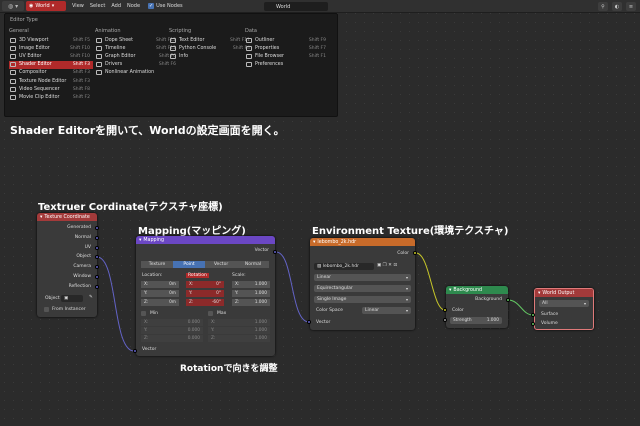  What do you see at coordinates (137, 40) in the screenshot?
I see `editor-type-item: Dope Sheet Shift F12` at bounding box center [137, 40].